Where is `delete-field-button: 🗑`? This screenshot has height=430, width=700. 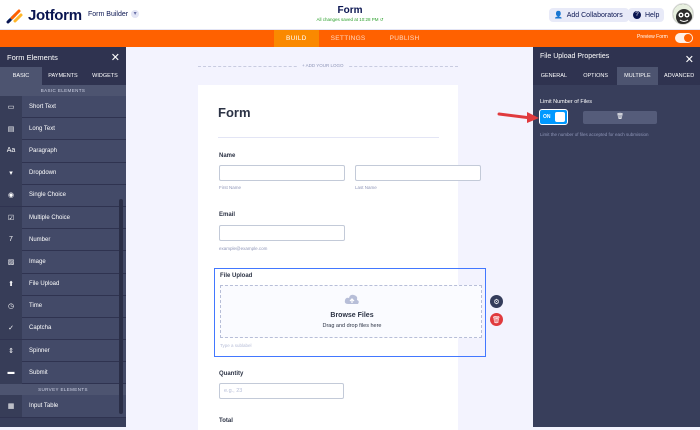 delete-field-button: 🗑 is located at coordinates (496, 319).